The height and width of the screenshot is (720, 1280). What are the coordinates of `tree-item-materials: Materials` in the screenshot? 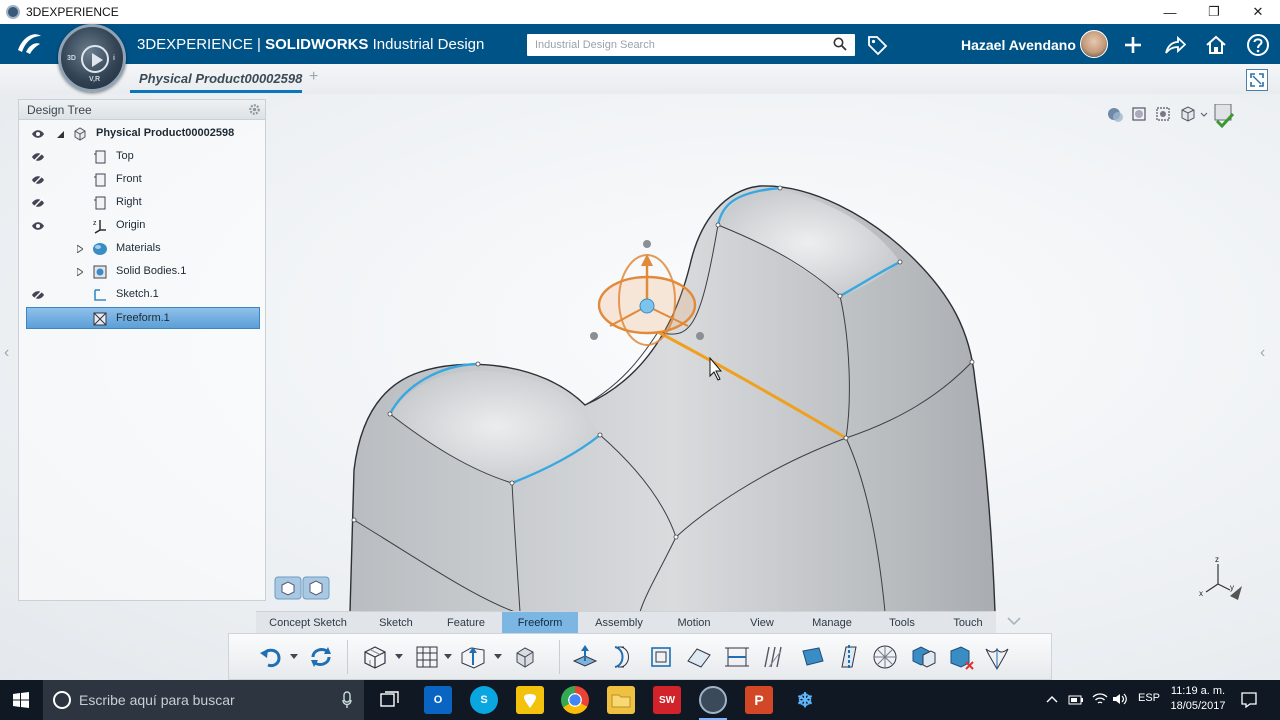 It's located at (143, 249).